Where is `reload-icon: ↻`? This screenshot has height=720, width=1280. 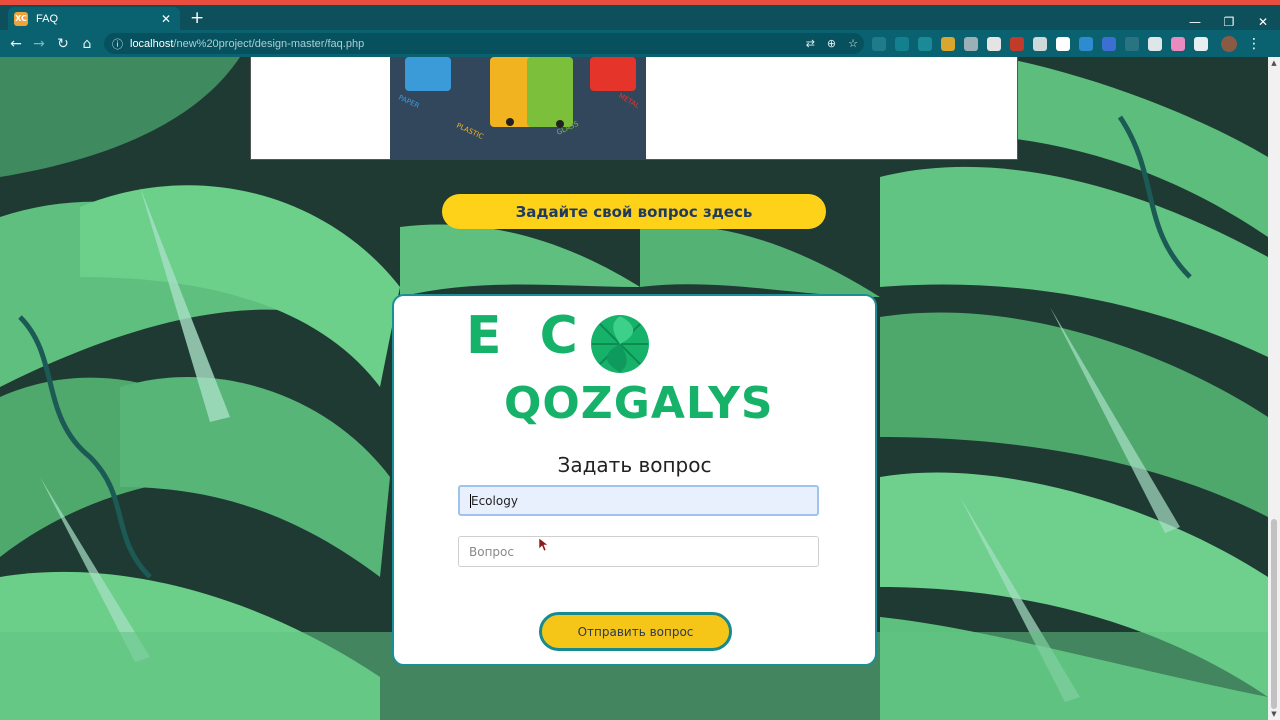
reload-icon: ↻ is located at coordinates (63, 44).